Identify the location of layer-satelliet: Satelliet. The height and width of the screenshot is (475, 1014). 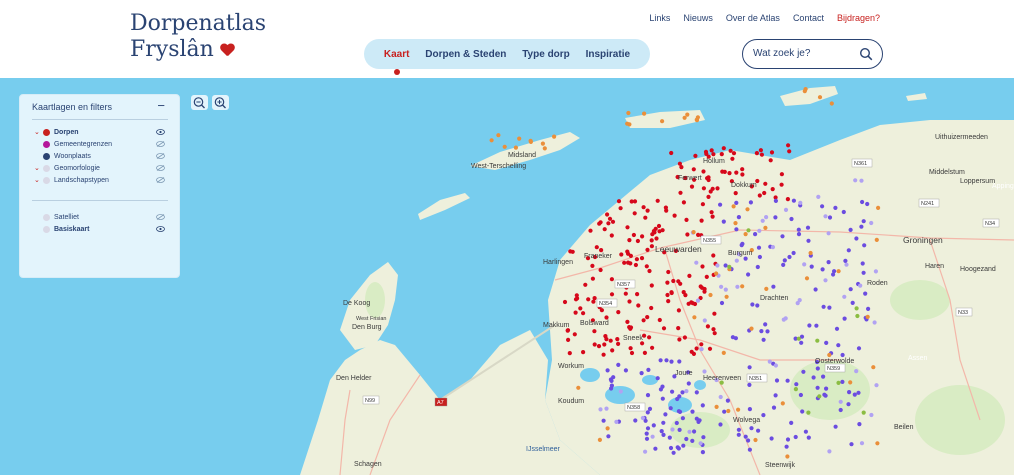
(56, 217).